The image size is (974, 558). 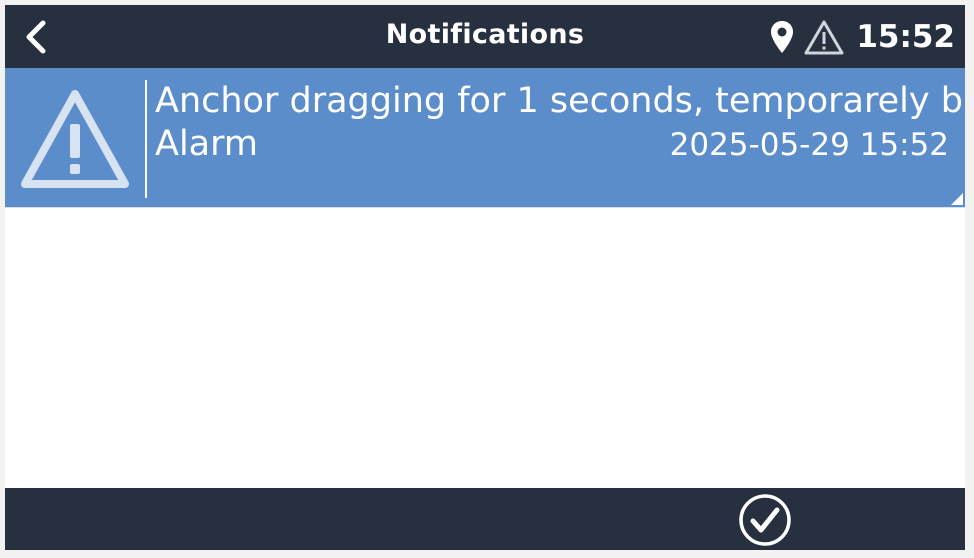 I want to click on clock-time: 15:52, so click(x=905, y=37).